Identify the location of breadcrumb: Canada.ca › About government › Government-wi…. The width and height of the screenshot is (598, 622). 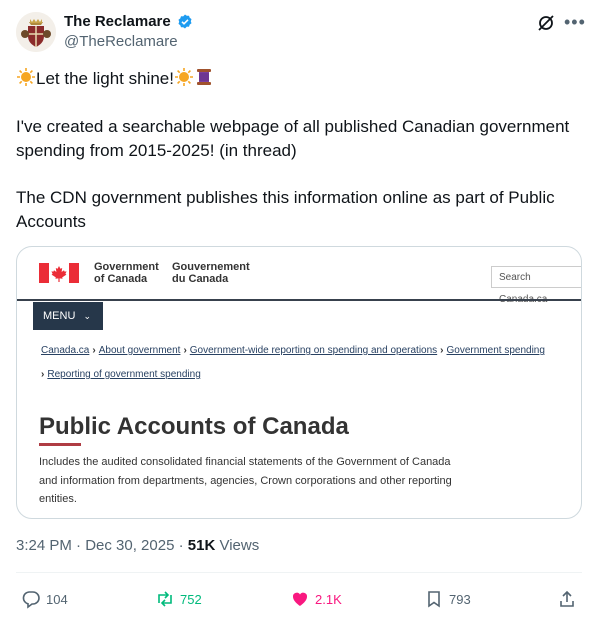
(293, 350).